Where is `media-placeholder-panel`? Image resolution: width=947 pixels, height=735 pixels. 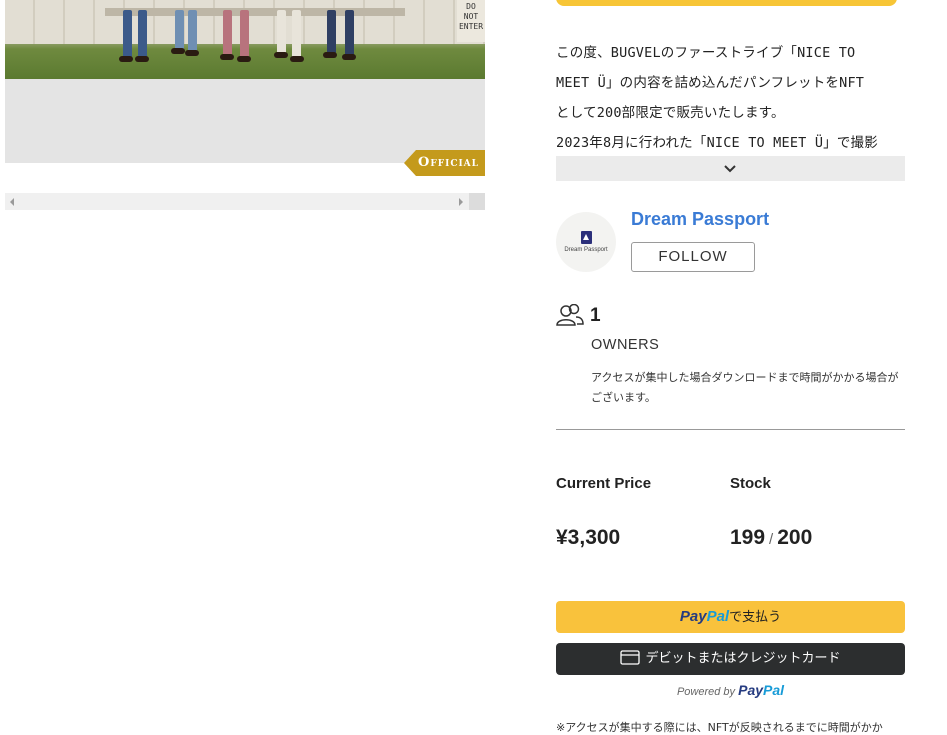
media-placeholder-panel is located at coordinates (245, 121).